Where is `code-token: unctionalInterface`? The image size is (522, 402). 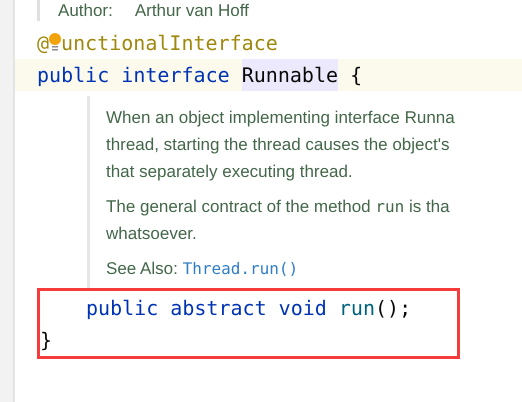 code-token: unctionalInterface is located at coordinates (169, 43).